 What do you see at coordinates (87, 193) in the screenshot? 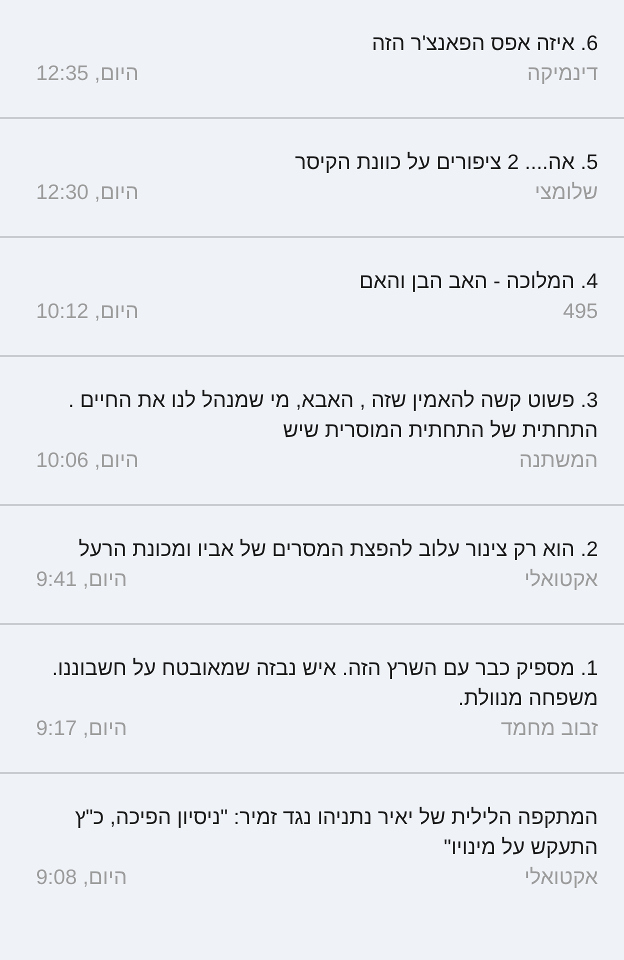
I see `publish-time: היום, 12:30` at bounding box center [87, 193].